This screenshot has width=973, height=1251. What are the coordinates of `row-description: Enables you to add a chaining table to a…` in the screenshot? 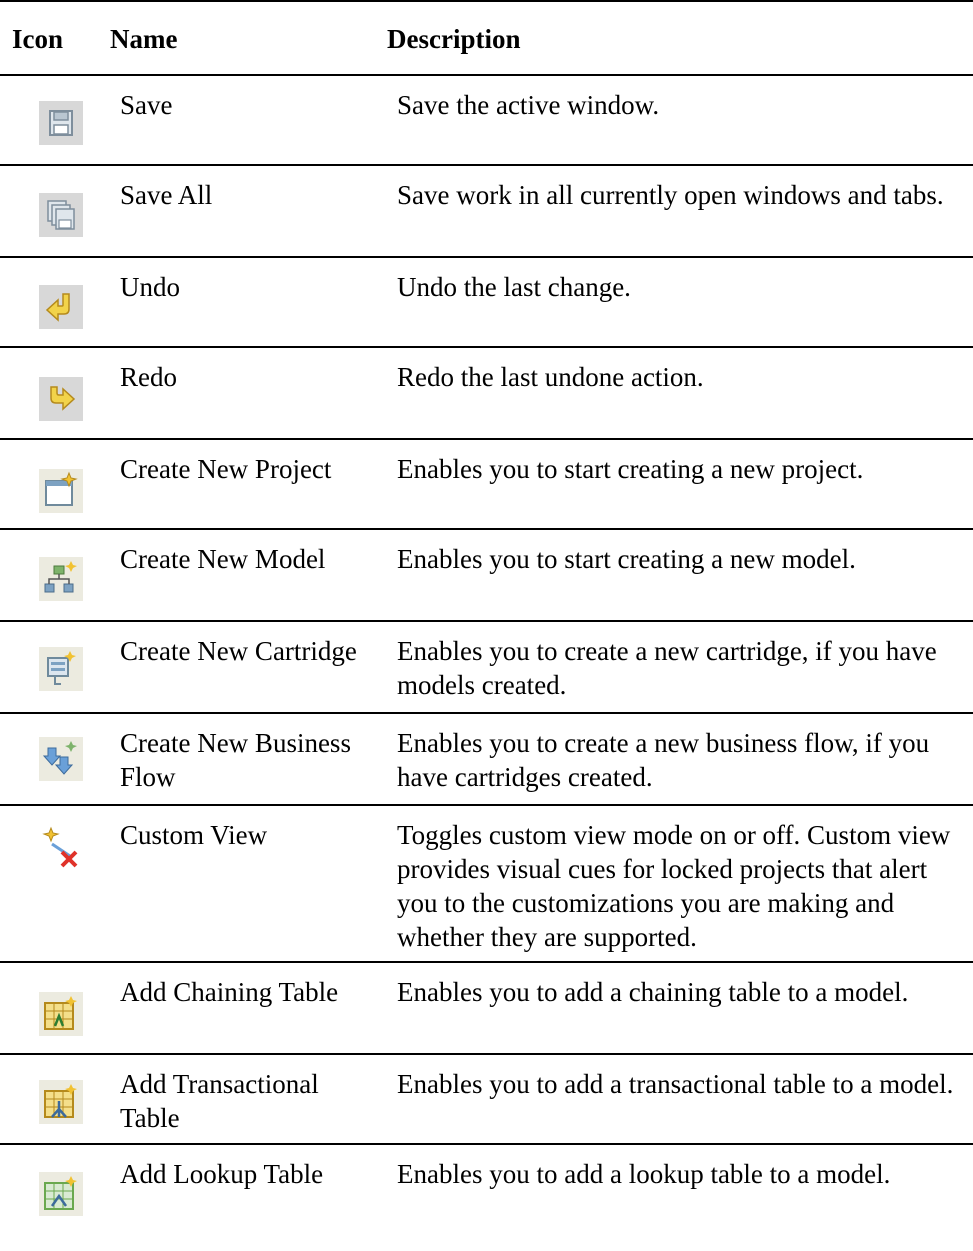 It's located at (653, 992).